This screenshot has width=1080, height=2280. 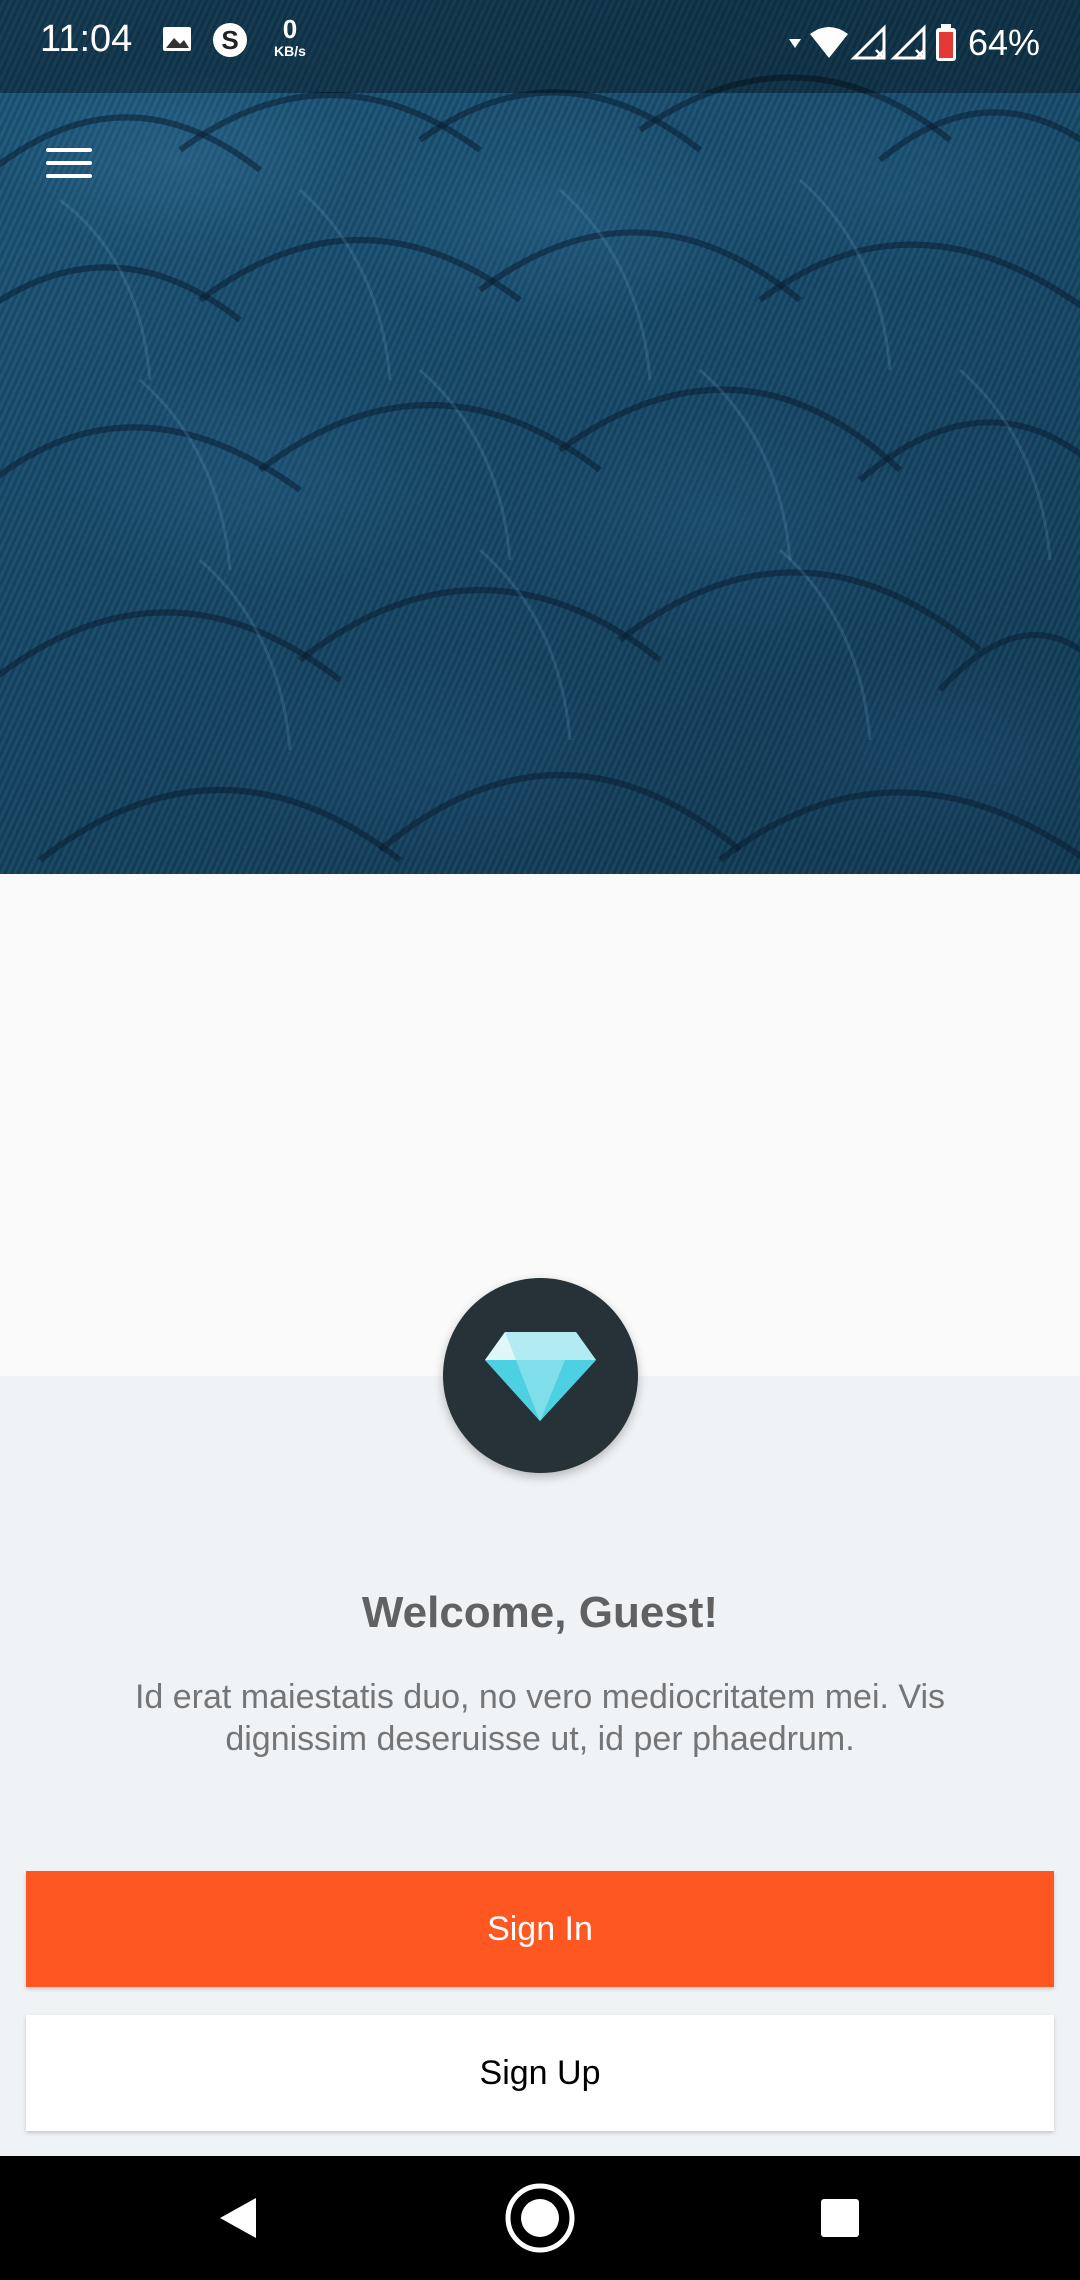 What do you see at coordinates (540, 1612) in the screenshot?
I see `welcome-title: Welcome, Guest!` at bounding box center [540, 1612].